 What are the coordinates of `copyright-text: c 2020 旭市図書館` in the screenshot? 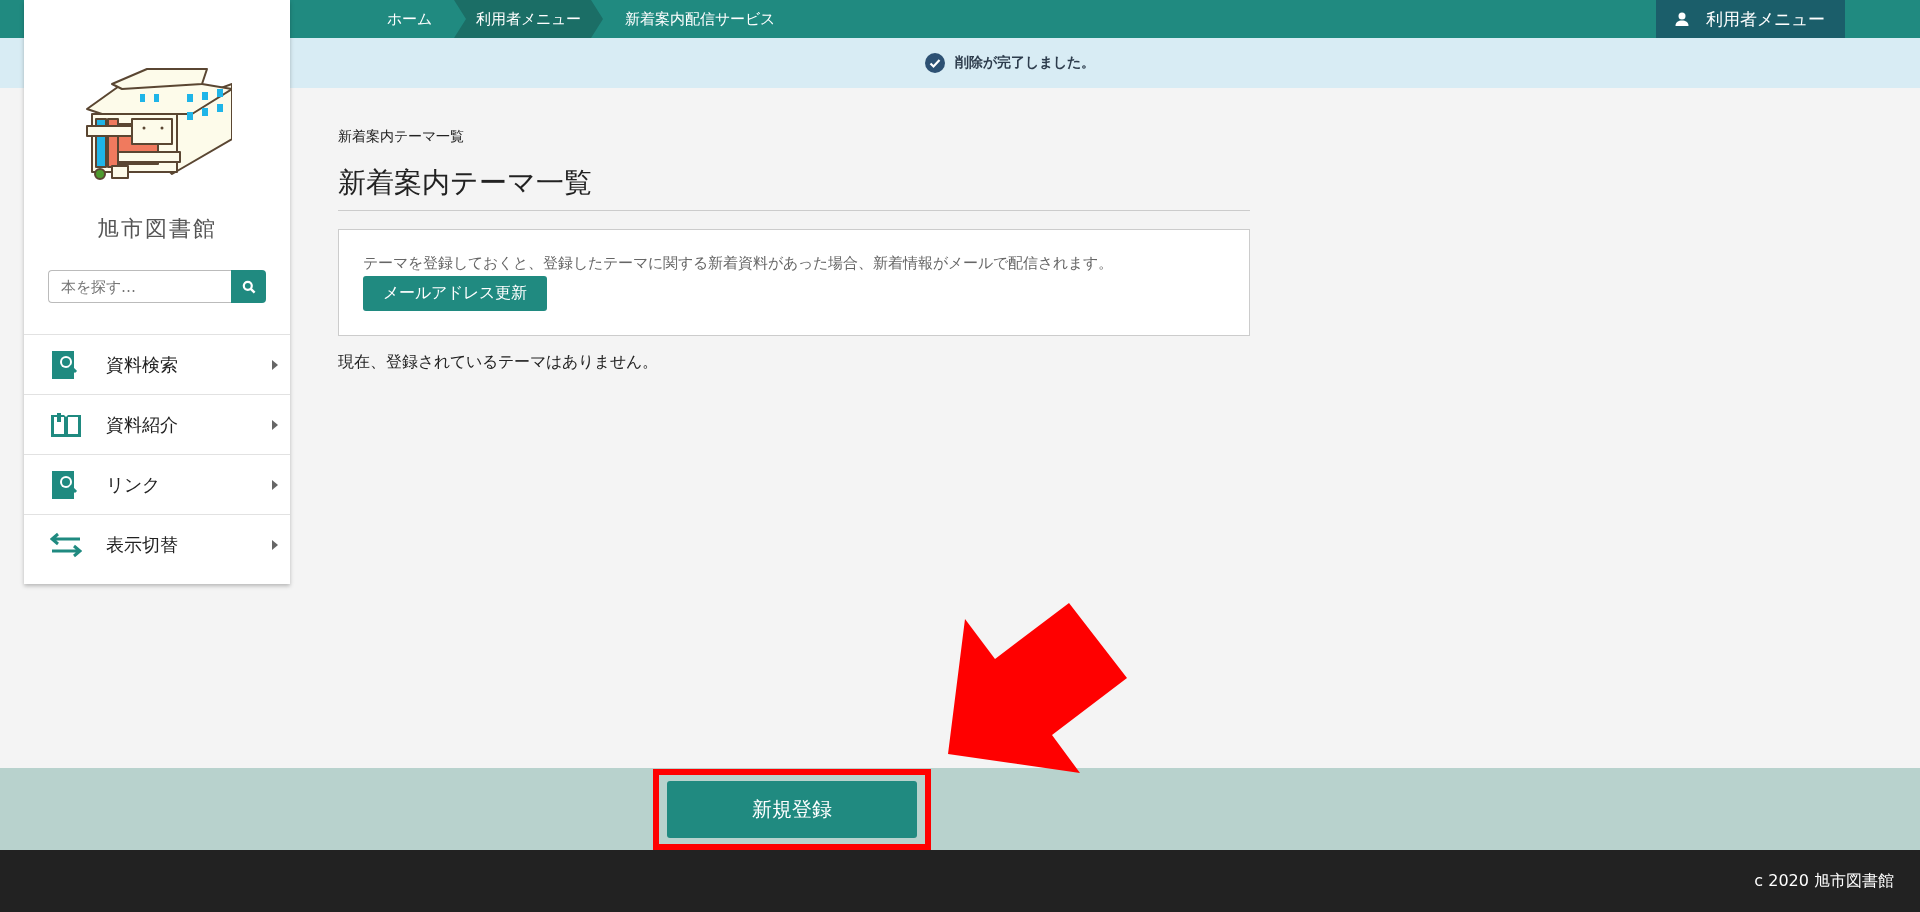 It's located at (1824, 881).